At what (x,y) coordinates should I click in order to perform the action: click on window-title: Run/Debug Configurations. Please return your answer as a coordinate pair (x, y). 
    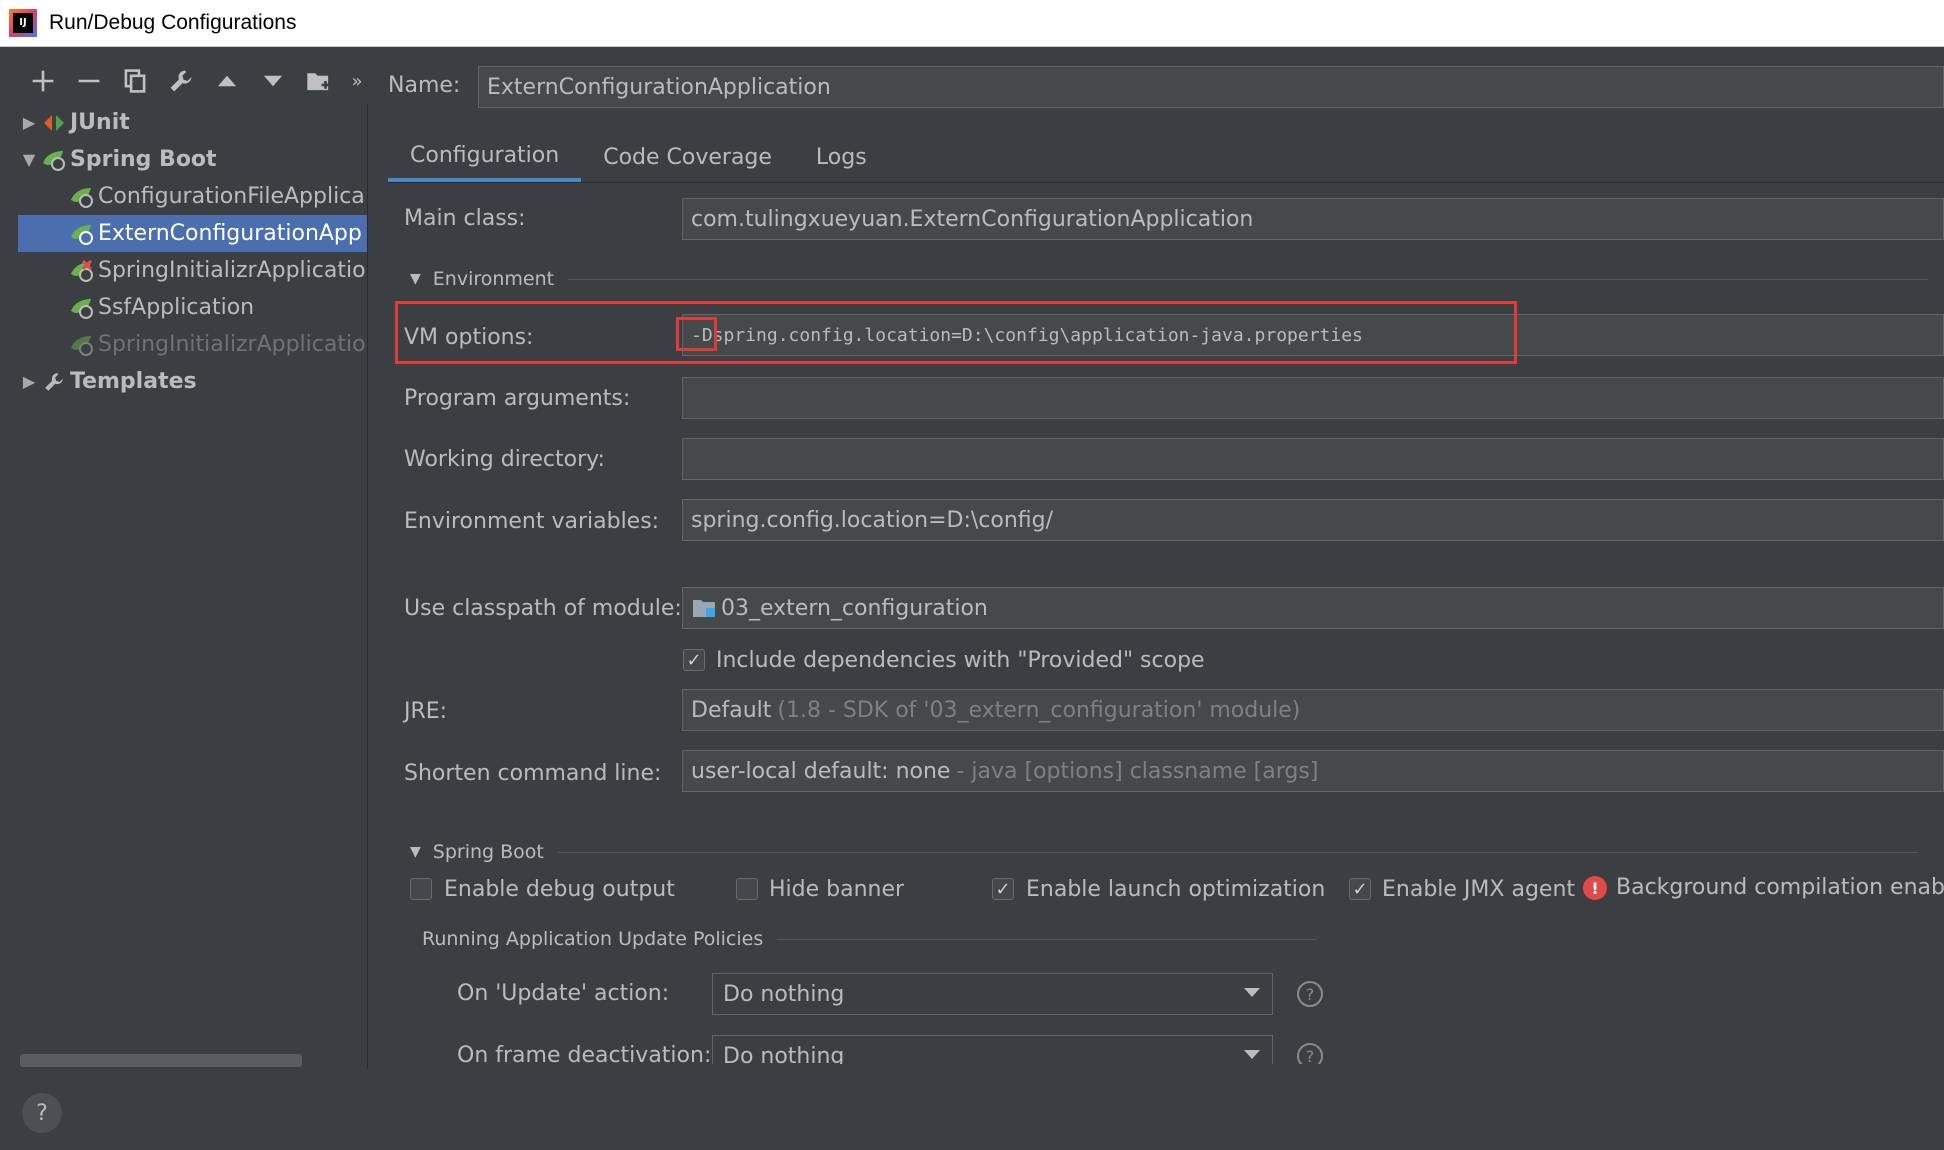
    Looking at the image, I should click on (173, 22).